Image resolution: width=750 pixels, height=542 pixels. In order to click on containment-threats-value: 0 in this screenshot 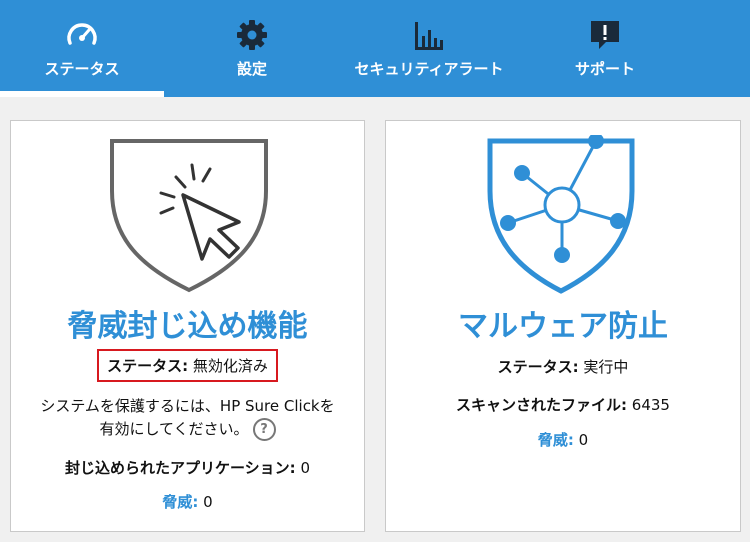, I will do `click(208, 502)`.